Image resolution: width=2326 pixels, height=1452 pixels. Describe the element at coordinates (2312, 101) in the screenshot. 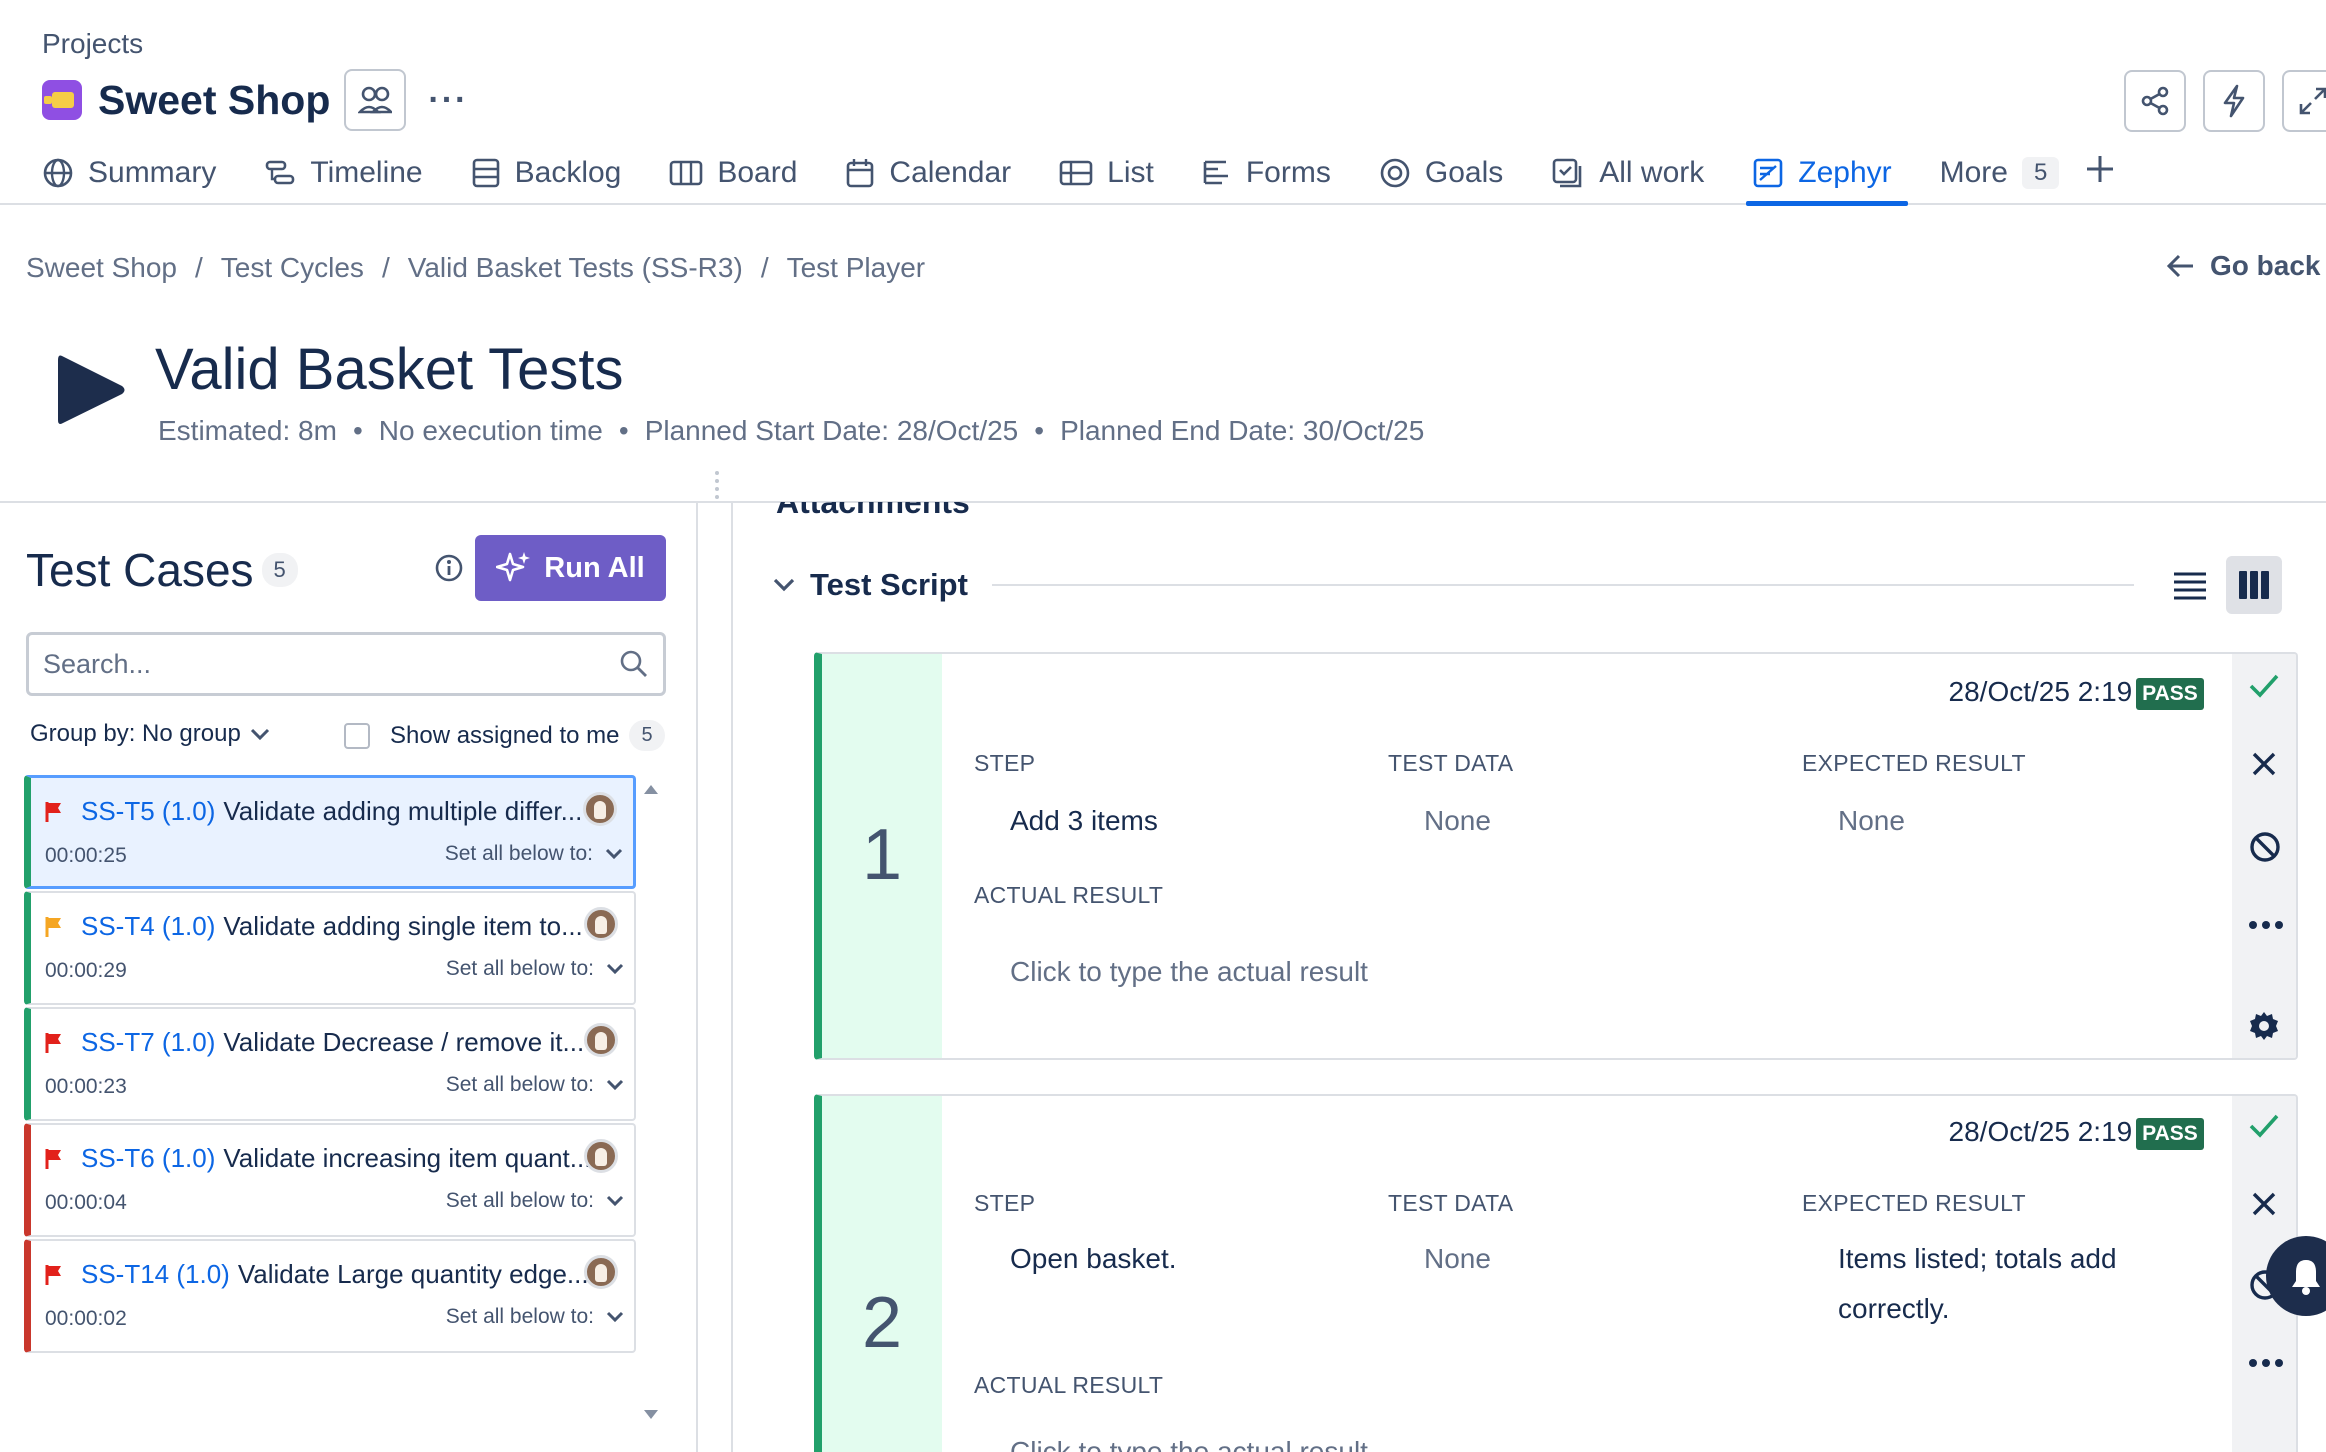

I see `expand-icon` at that location.